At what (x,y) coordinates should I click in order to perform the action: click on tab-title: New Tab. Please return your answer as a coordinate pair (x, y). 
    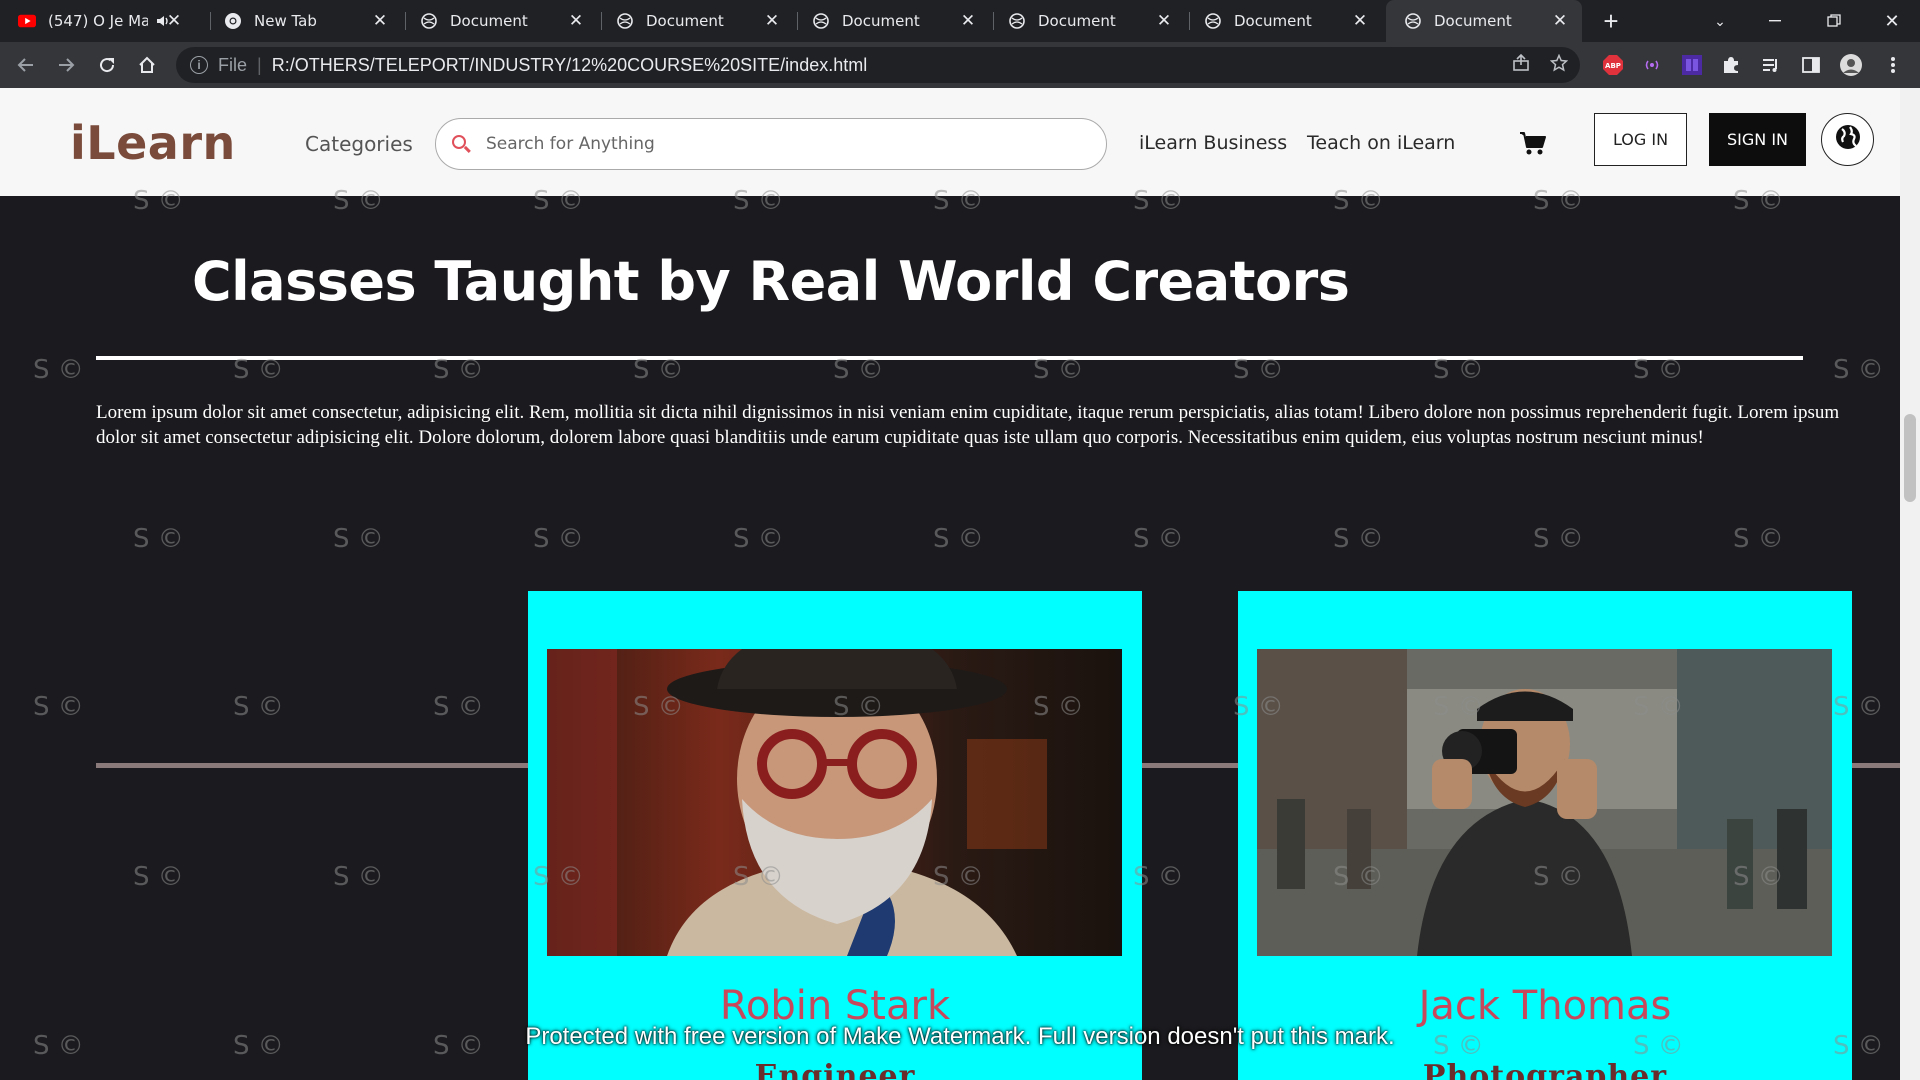
    Looking at the image, I should click on (285, 21).